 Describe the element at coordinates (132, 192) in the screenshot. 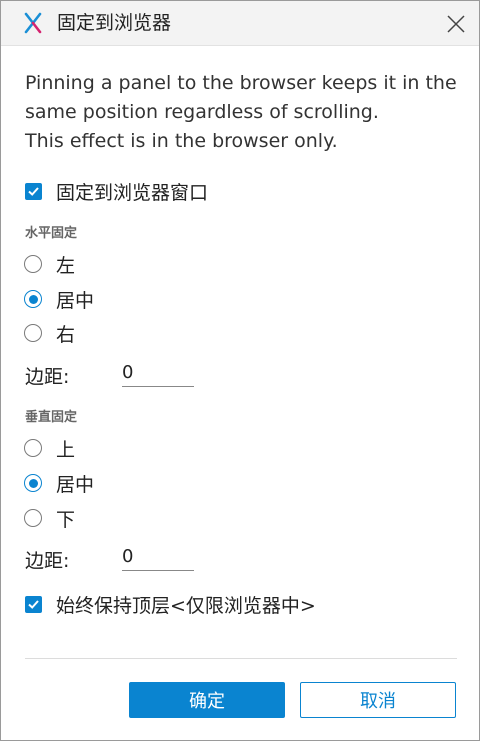

I see `pin-to-browser-label: 固定到浏览器窗口` at that location.